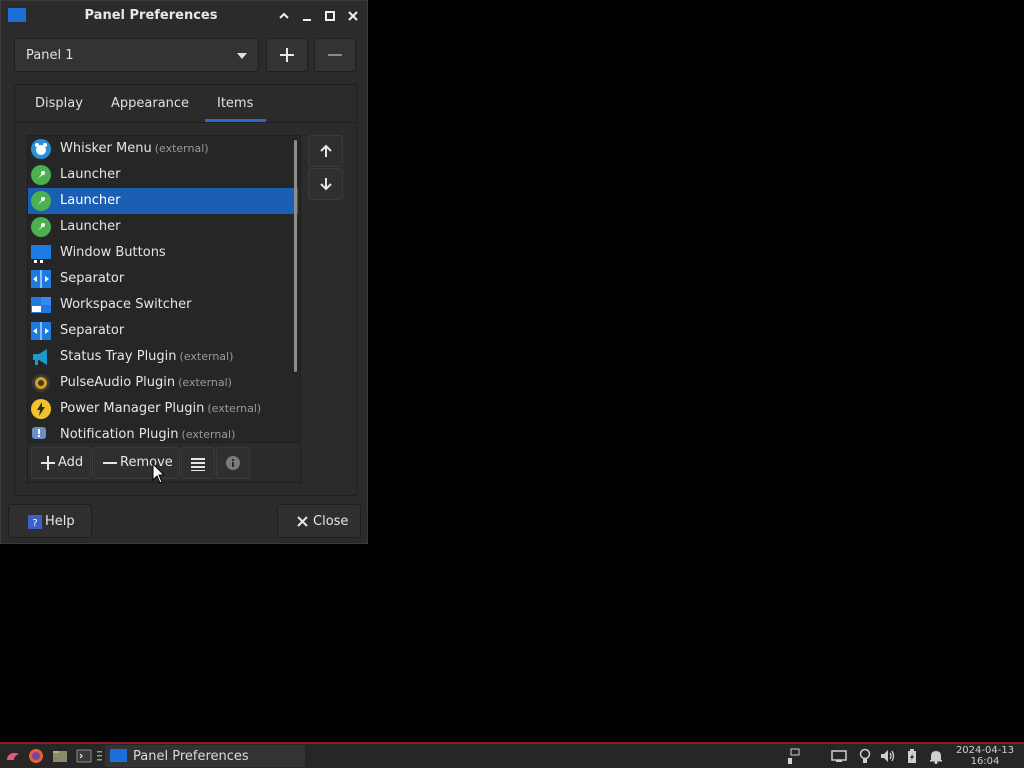 The image size is (1024, 768). What do you see at coordinates (36, 756) in the screenshot?
I see `firefox-icon` at bounding box center [36, 756].